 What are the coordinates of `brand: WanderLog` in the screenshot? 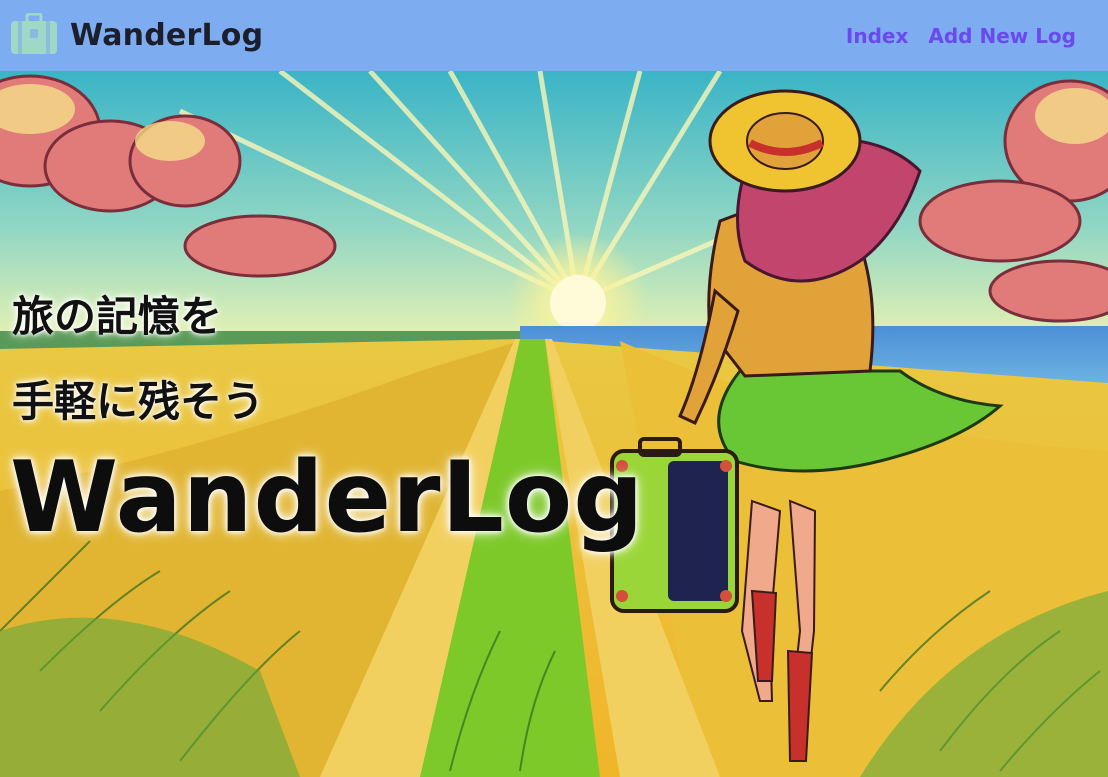 It's located at (137, 35).